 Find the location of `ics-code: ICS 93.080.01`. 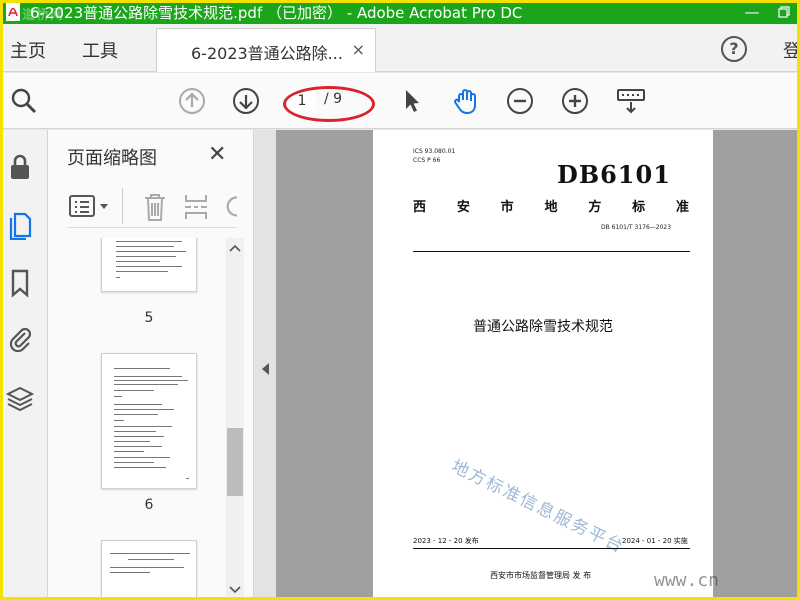

ics-code: ICS 93.080.01 is located at coordinates (434, 151).